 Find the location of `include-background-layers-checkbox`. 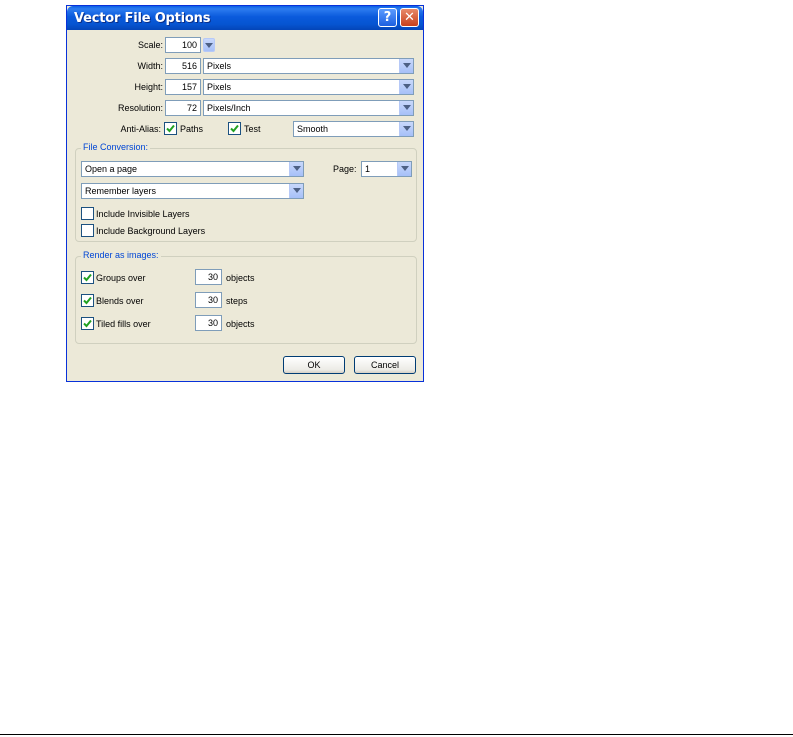

include-background-layers-checkbox is located at coordinates (87, 230).